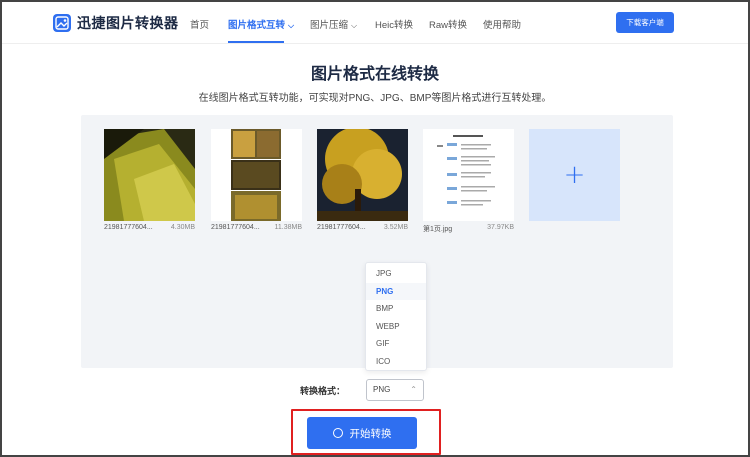 Image resolution: width=750 pixels, height=457 pixels. Describe the element at coordinates (382, 389) in the screenshot. I see `format-select-value: PNG` at that location.